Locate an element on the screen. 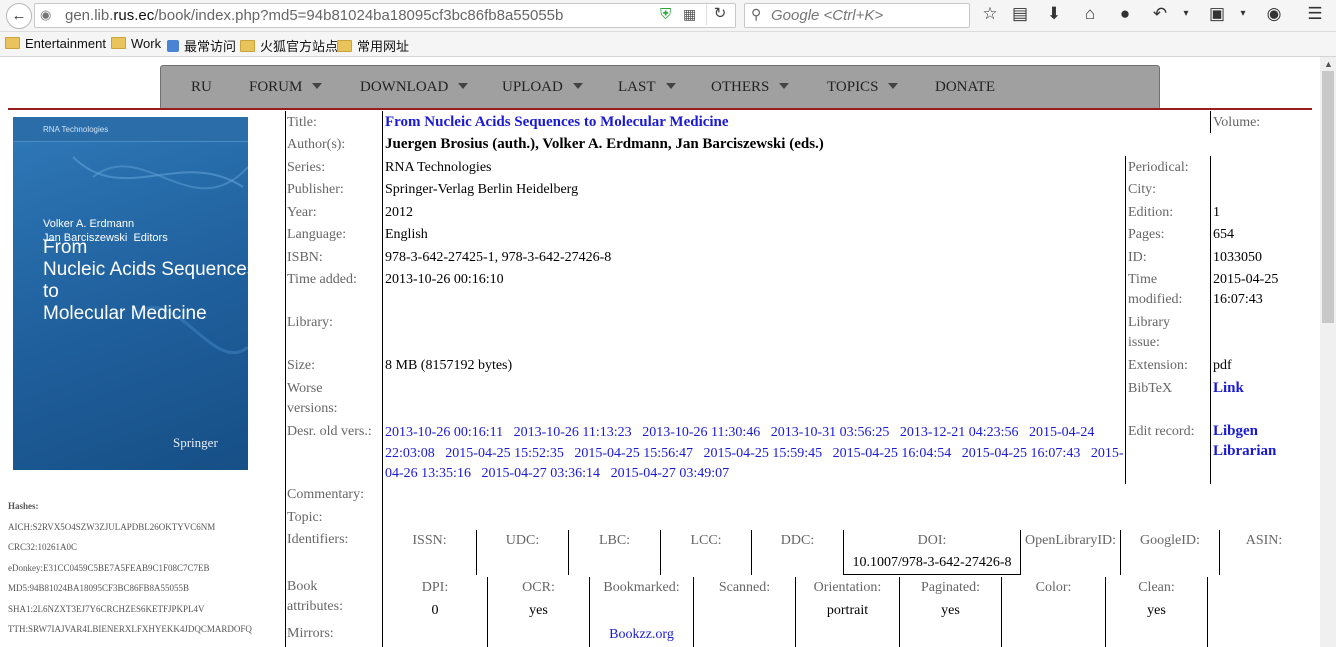 This screenshot has width=1336, height=647. book-time-modified-time: 16:07:43 is located at coordinates (1238, 299).